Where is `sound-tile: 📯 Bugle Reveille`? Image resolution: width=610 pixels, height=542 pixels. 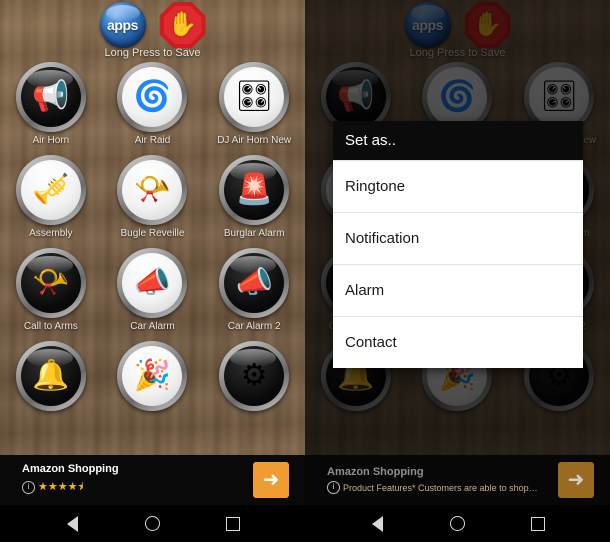 sound-tile: 📯 Bugle Reveille is located at coordinates (153, 197).